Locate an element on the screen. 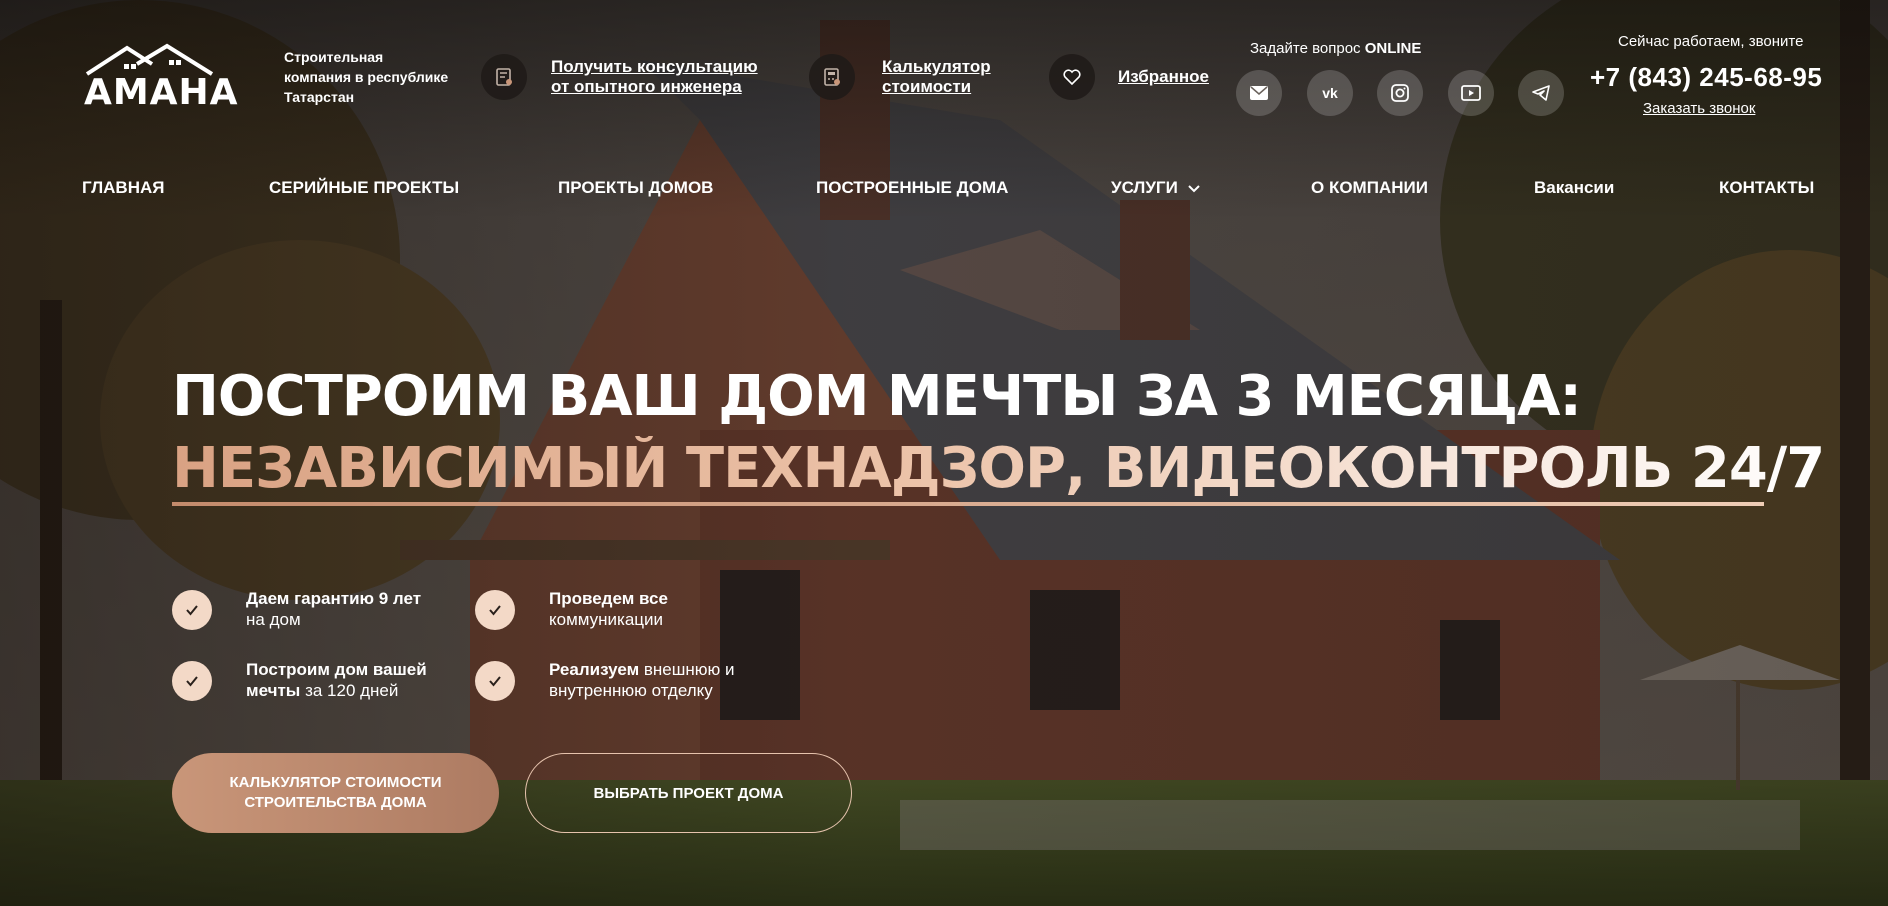 The image size is (1888, 906). chevron-down-icon is located at coordinates (1194, 188).